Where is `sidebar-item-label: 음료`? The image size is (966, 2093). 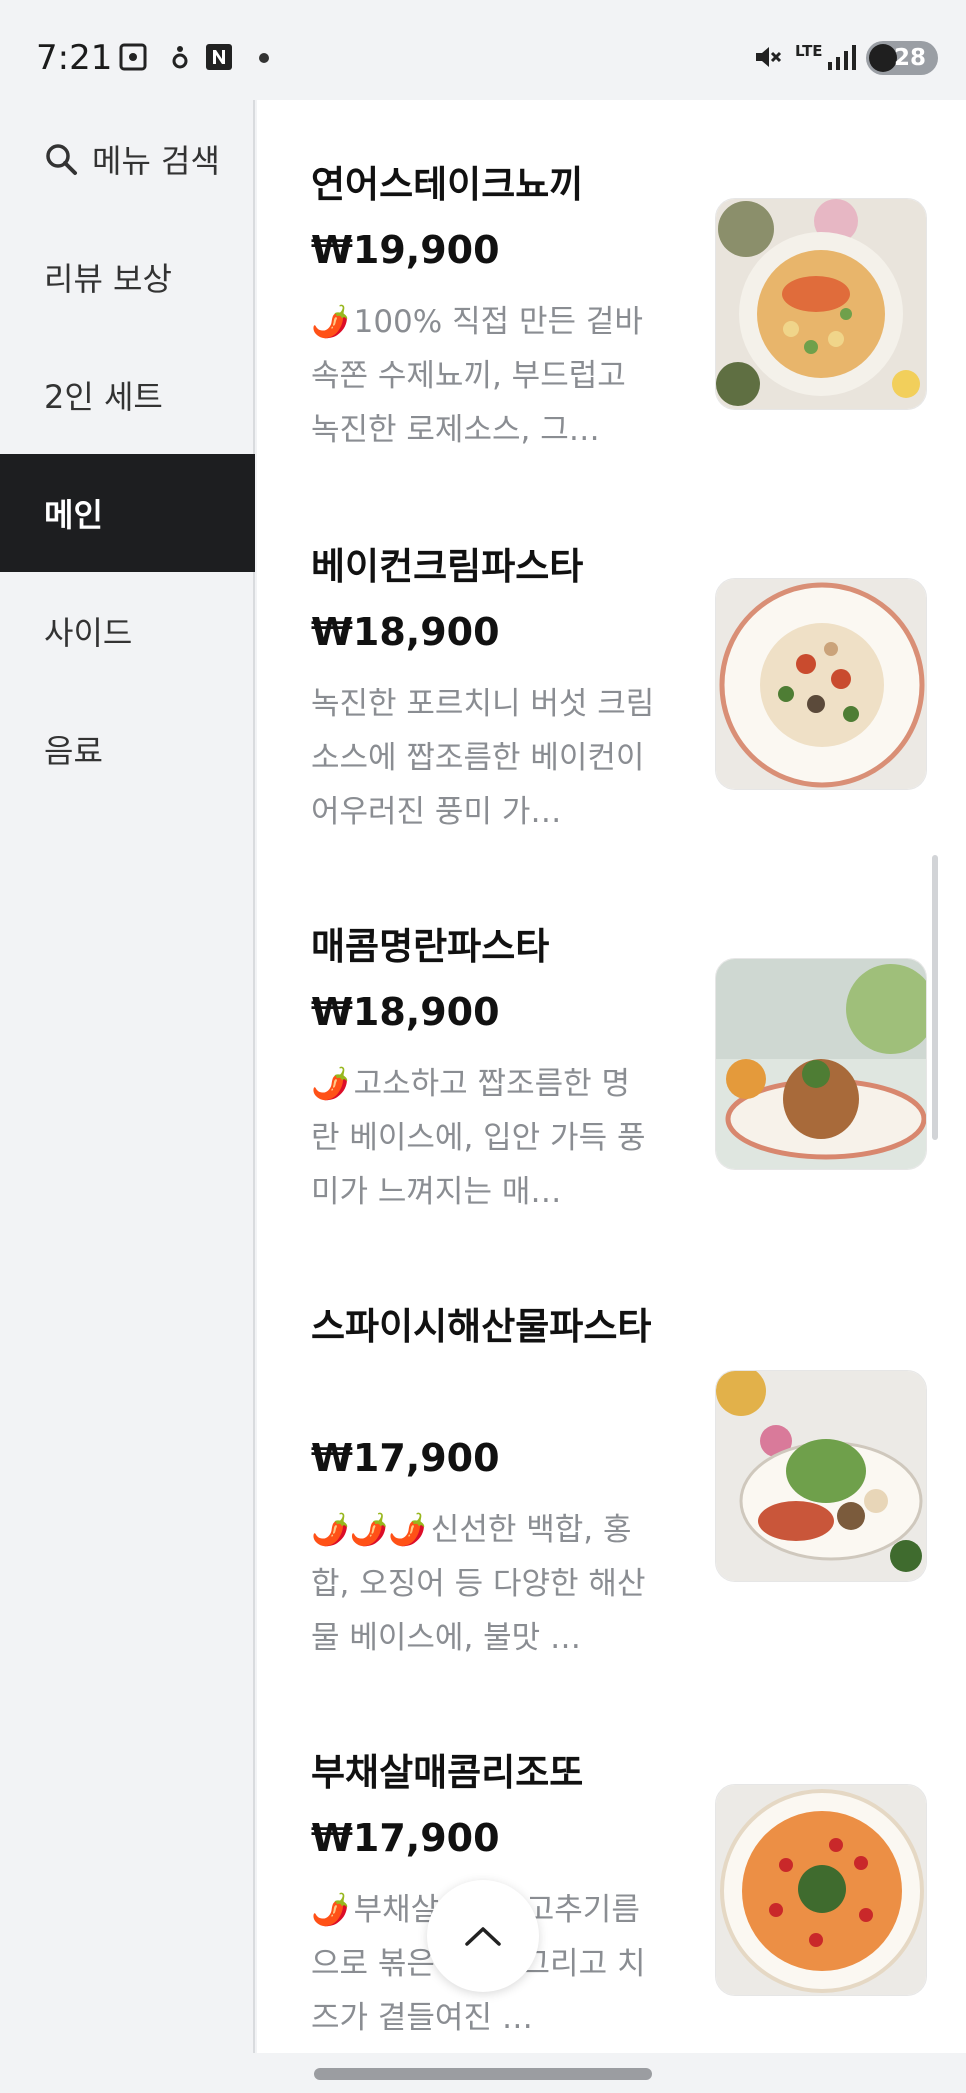
sidebar-item-label: 음료 is located at coordinates (73, 751).